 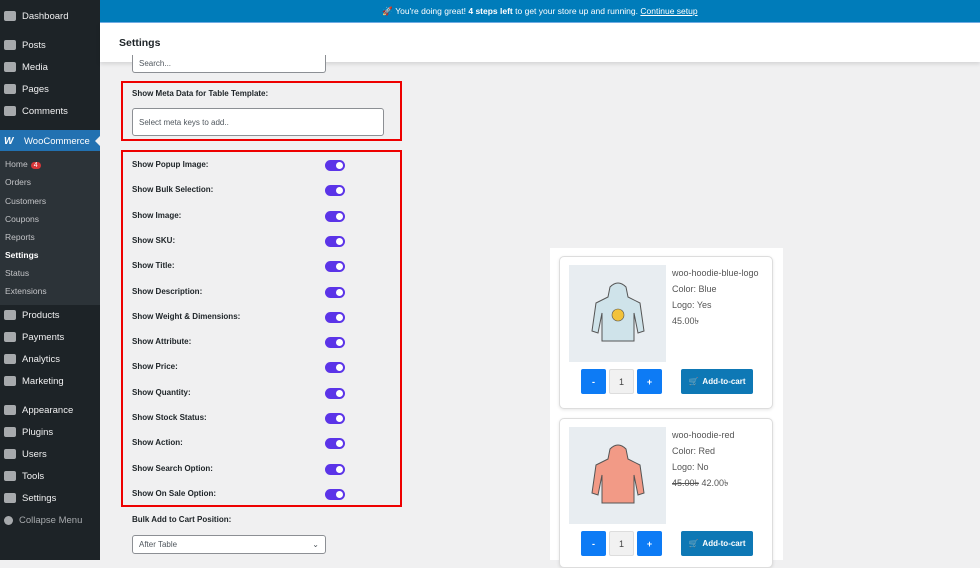 What do you see at coordinates (335, 368) in the screenshot?
I see `show-price-toggle` at bounding box center [335, 368].